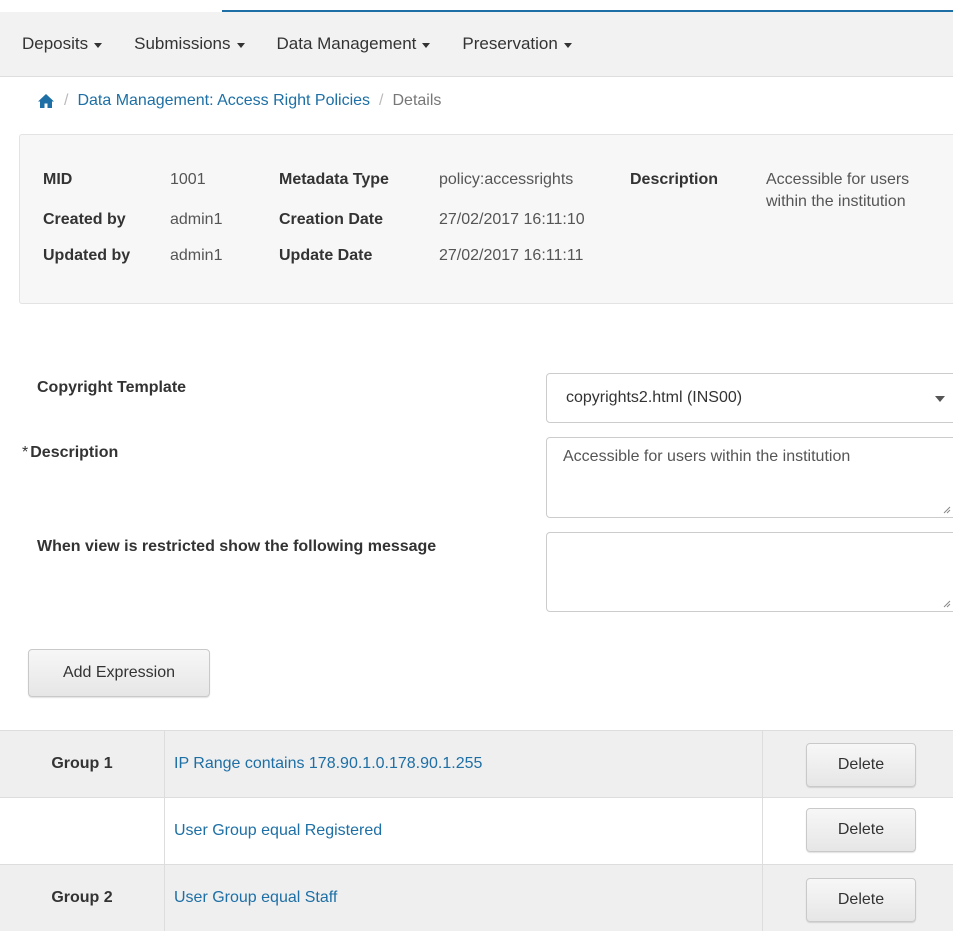 Image resolution: width=953 pixels, height=933 pixels. What do you see at coordinates (674, 179) in the screenshot?
I see `description-label: Description` at bounding box center [674, 179].